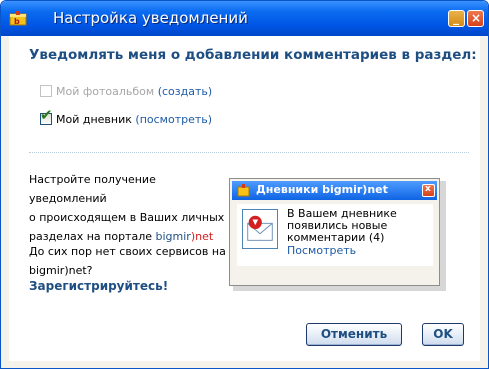 This screenshot has width=489, height=369. What do you see at coordinates (92, 189) in the screenshot?
I see `info-line: Настройте получение уведомлений` at bounding box center [92, 189].